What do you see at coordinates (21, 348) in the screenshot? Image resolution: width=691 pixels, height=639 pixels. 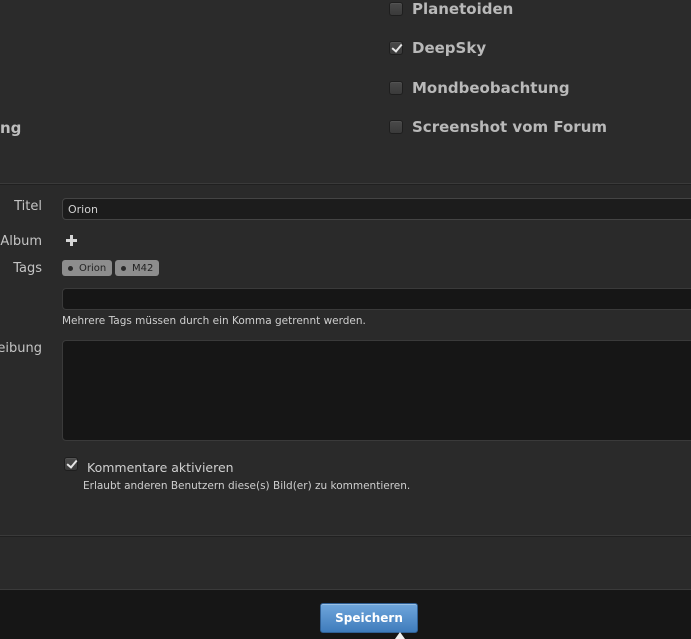 I see `description-label: reibung` at bounding box center [21, 348].